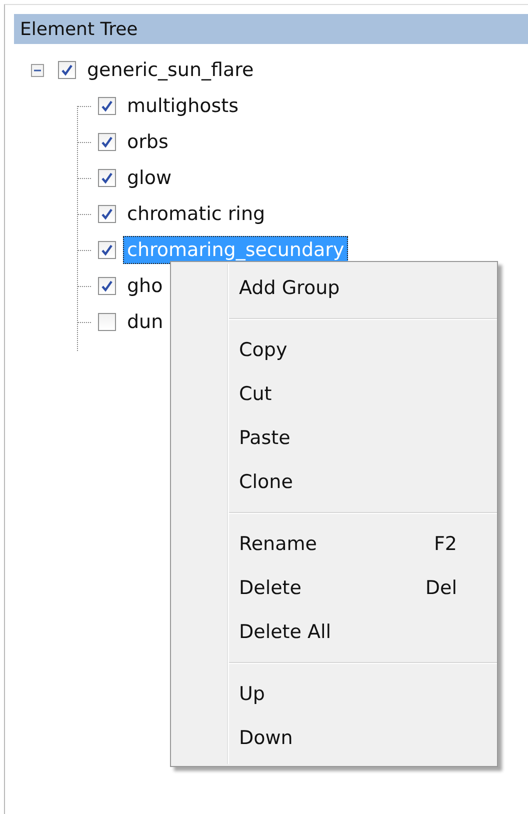  I want to click on menu-item: Delete All, so click(334, 632).